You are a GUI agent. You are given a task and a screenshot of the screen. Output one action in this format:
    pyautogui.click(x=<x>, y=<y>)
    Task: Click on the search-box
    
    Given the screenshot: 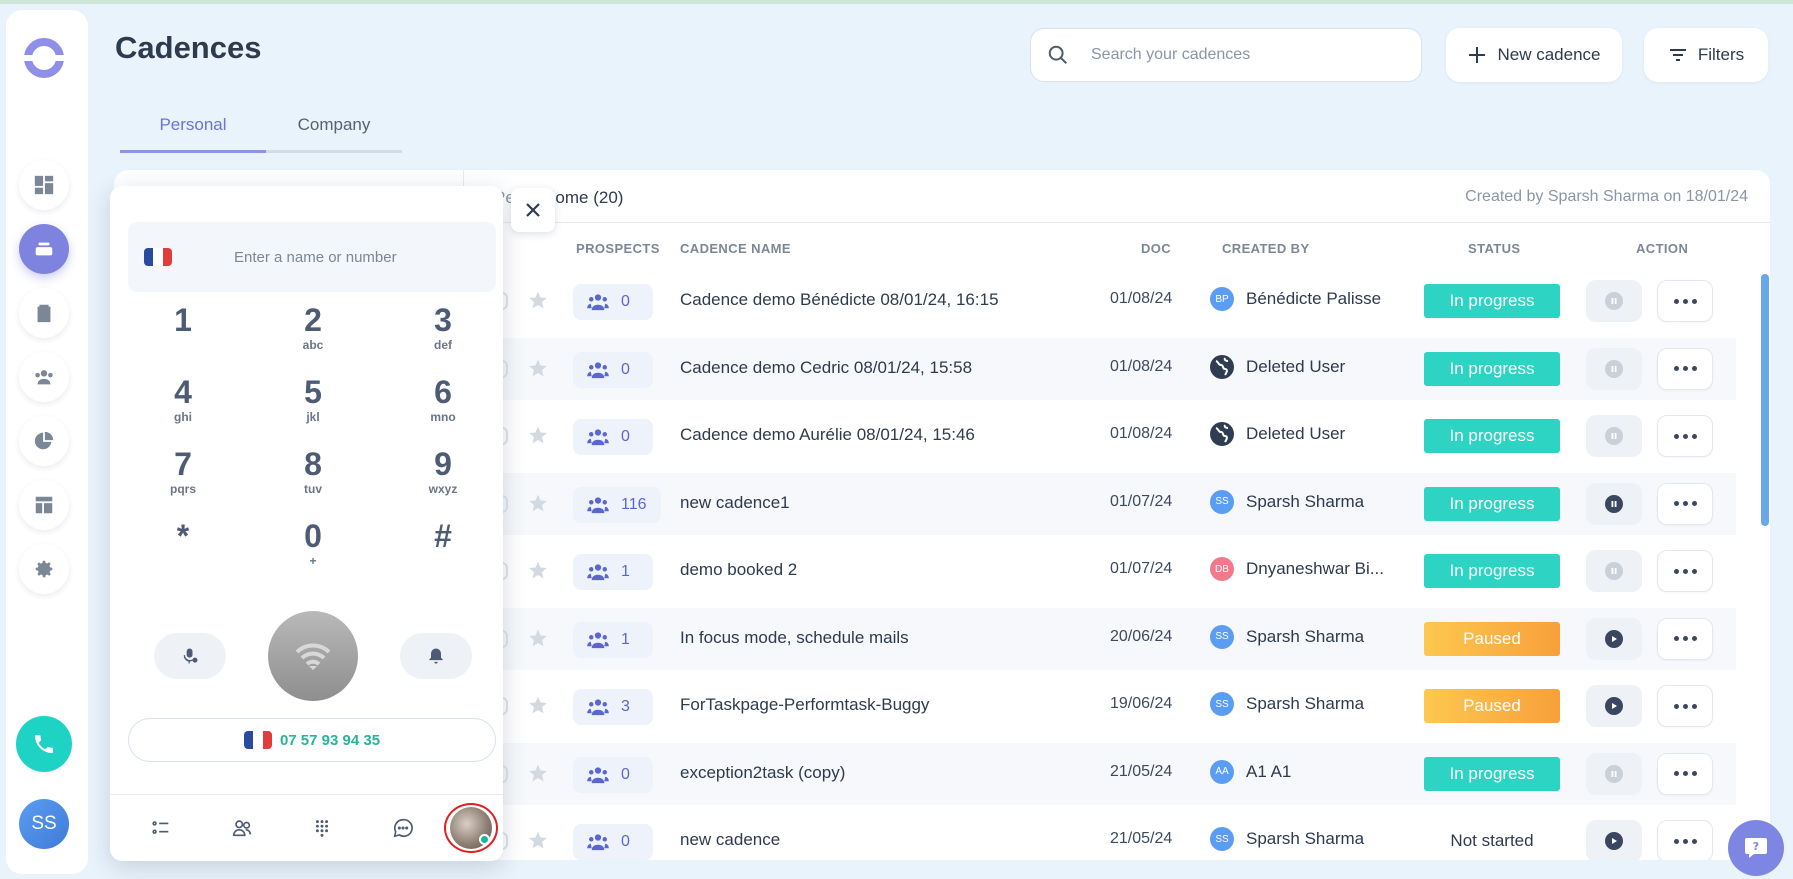 What is the action you would take?
    pyautogui.click(x=1226, y=55)
    